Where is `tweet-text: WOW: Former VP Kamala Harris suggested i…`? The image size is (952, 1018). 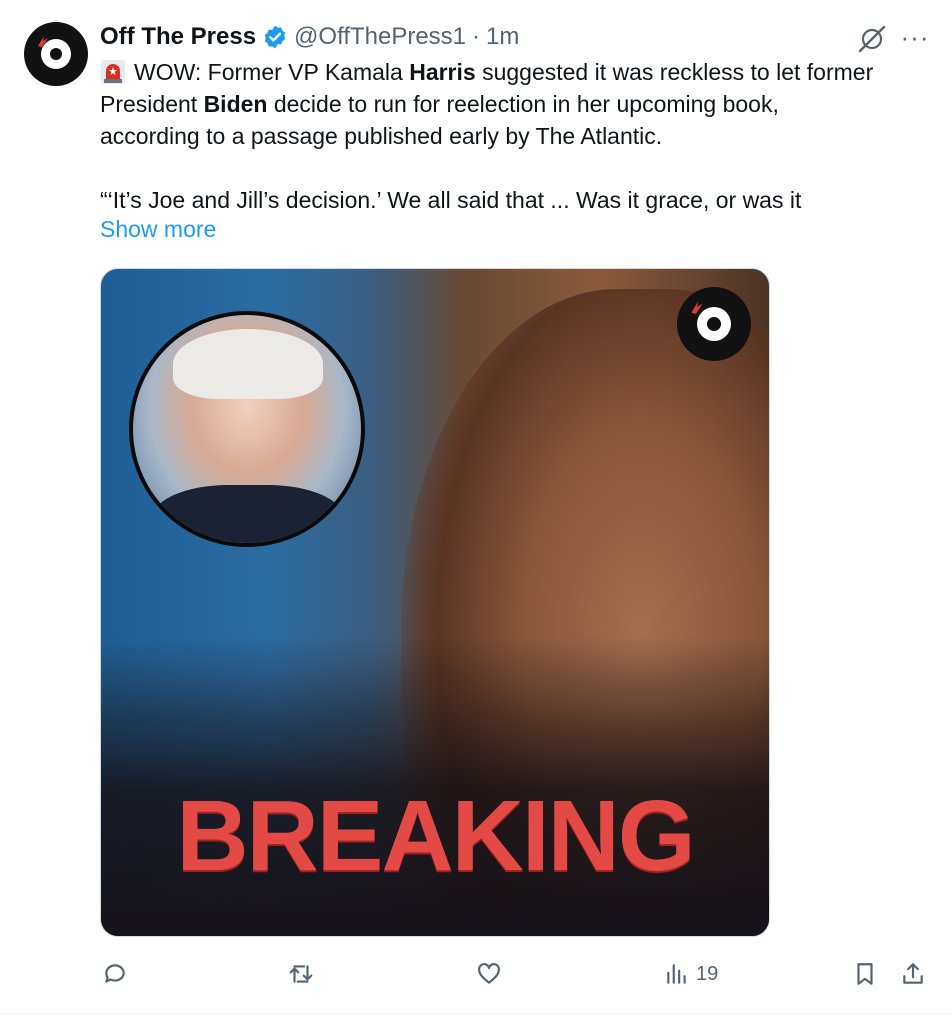 tweet-text: WOW: Former VP Kamala Harris suggested i… is located at coordinates (515, 136).